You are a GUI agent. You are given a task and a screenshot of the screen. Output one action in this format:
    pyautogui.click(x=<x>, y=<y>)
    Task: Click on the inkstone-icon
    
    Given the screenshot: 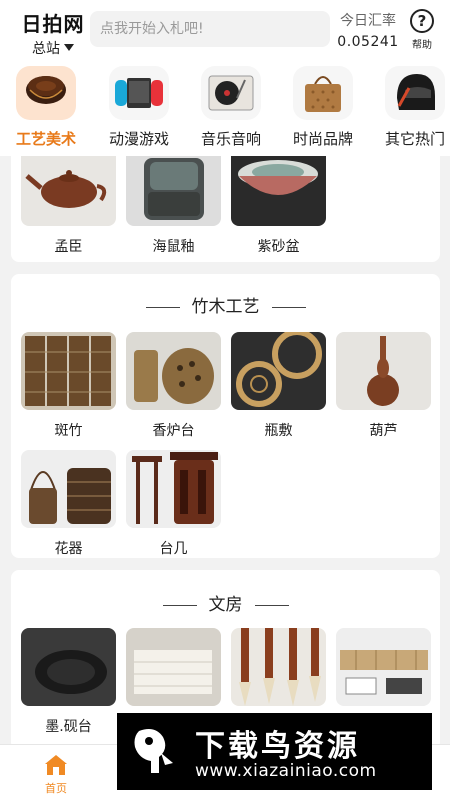 What is the action you would take?
    pyautogui.click(x=68, y=667)
    